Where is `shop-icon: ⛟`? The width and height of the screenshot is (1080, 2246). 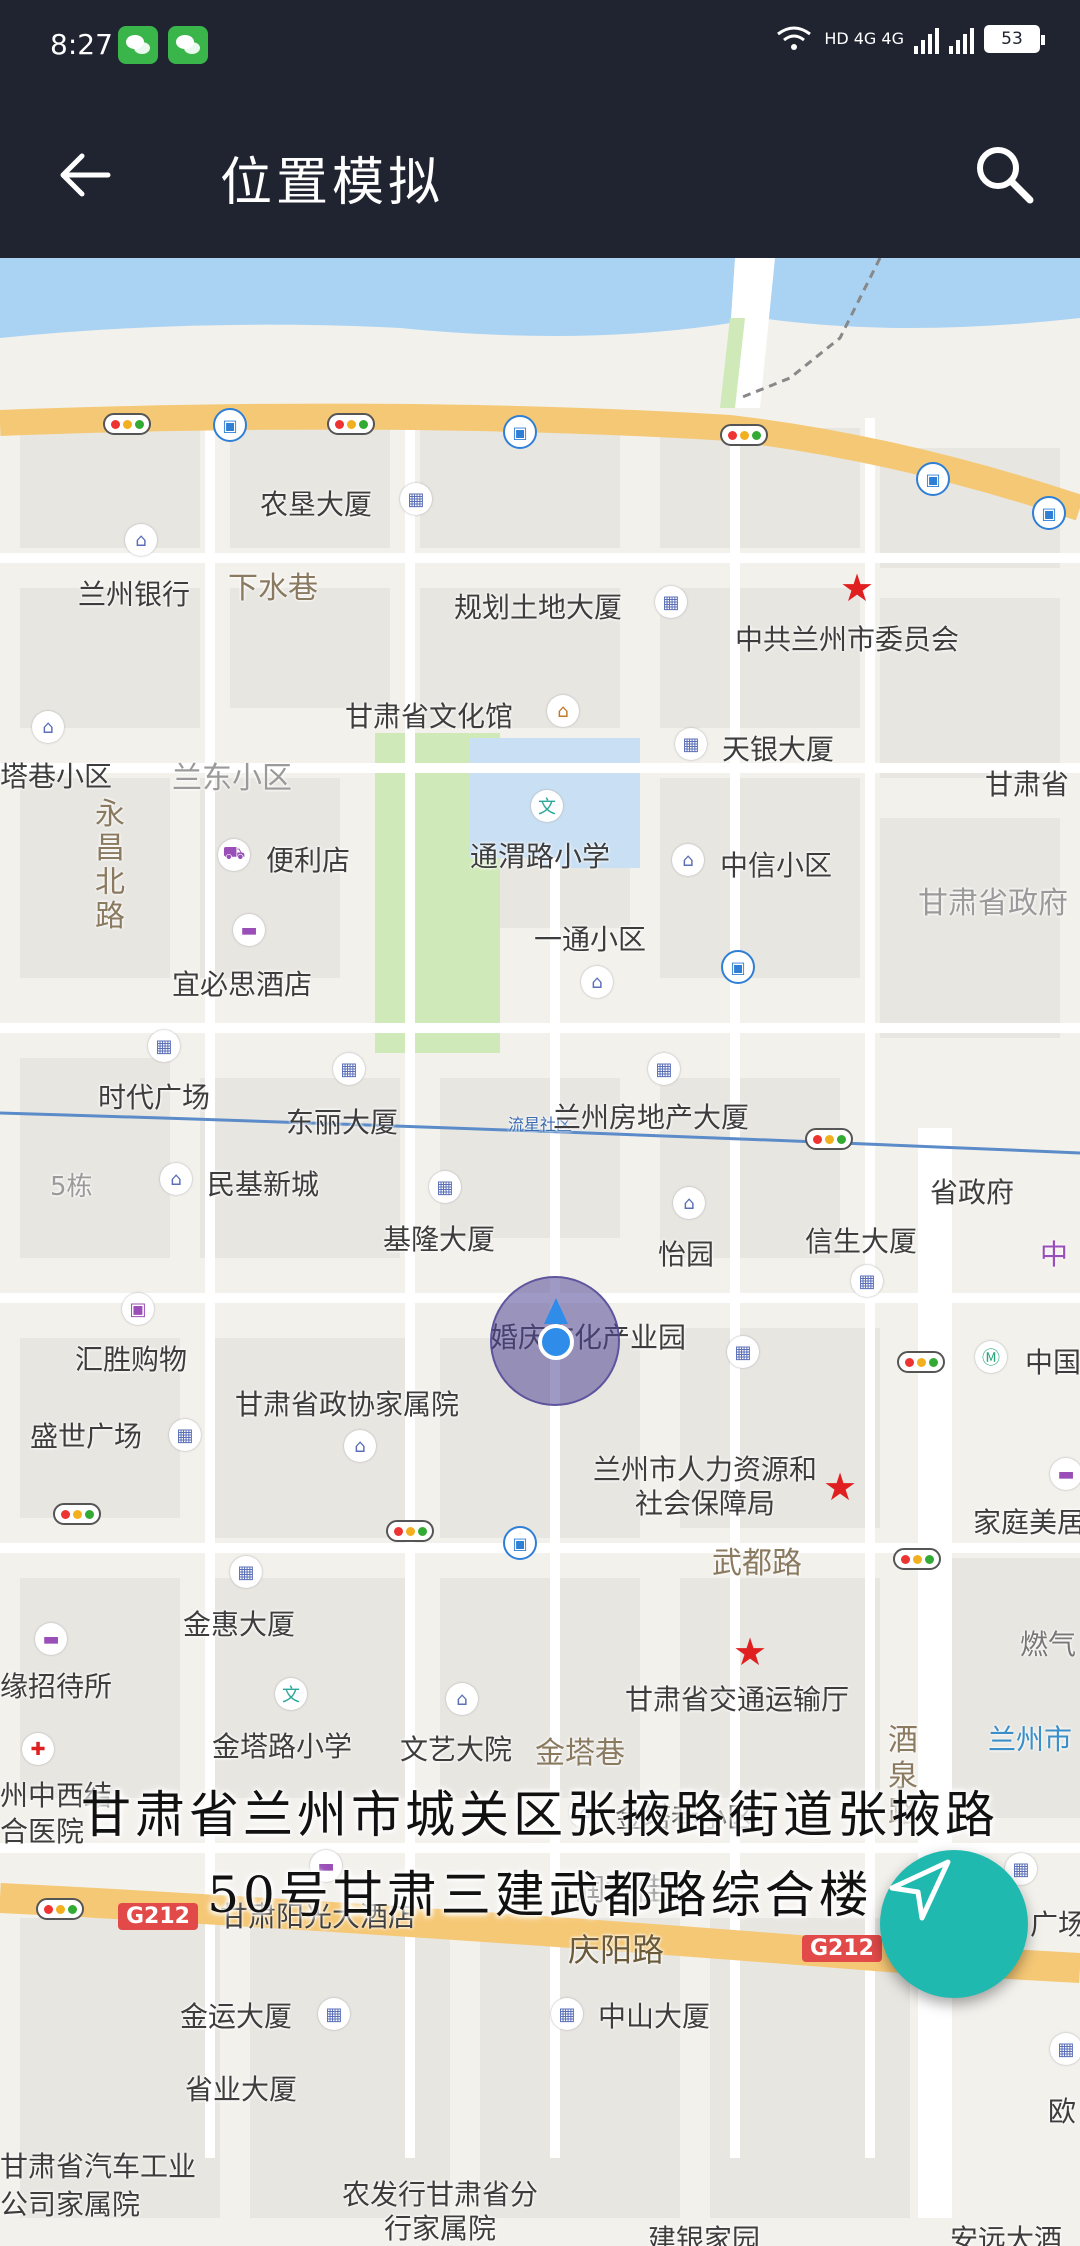
shop-icon: ⛟ is located at coordinates (234, 855).